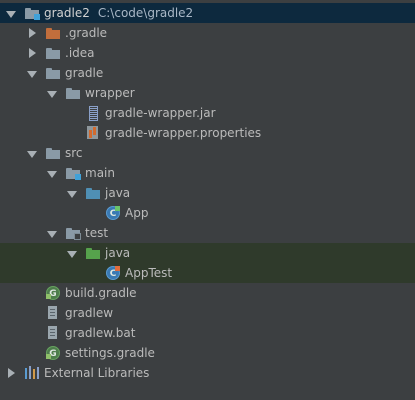 The width and height of the screenshot is (415, 400). Describe the element at coordinates (80, 53) in the screenshot. I see `tree-label: .idea` at that location.